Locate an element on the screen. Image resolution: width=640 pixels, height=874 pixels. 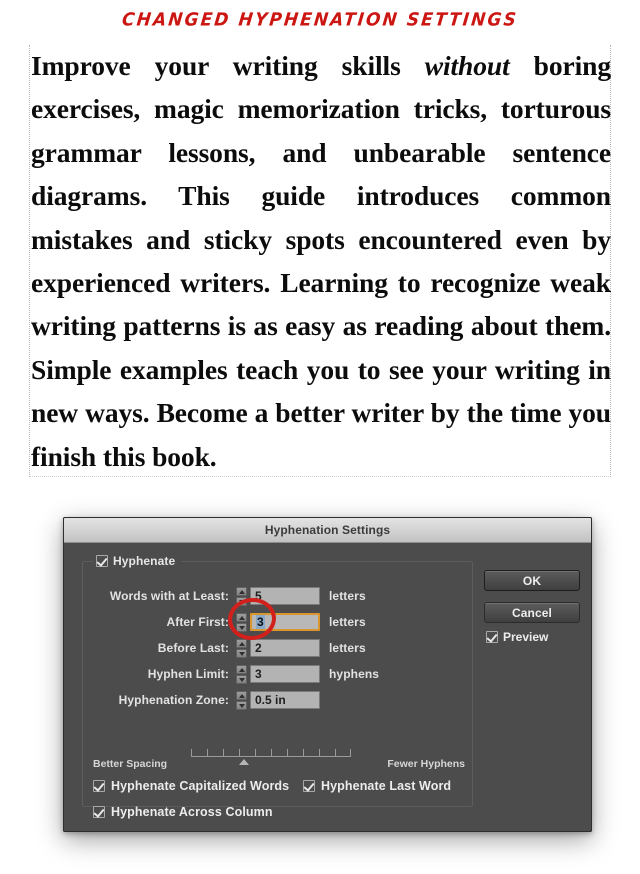
before-last-input: 2 is located at coordinates (285, 648).